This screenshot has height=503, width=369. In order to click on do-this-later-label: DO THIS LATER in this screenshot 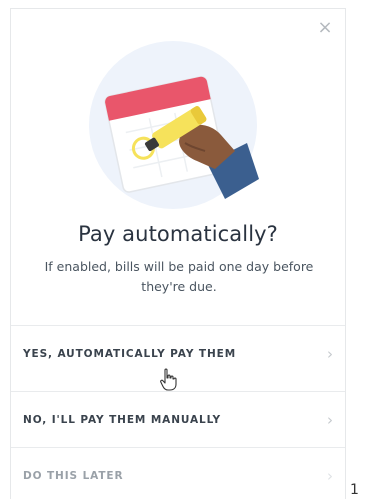, I will do `click(73, 475)`.